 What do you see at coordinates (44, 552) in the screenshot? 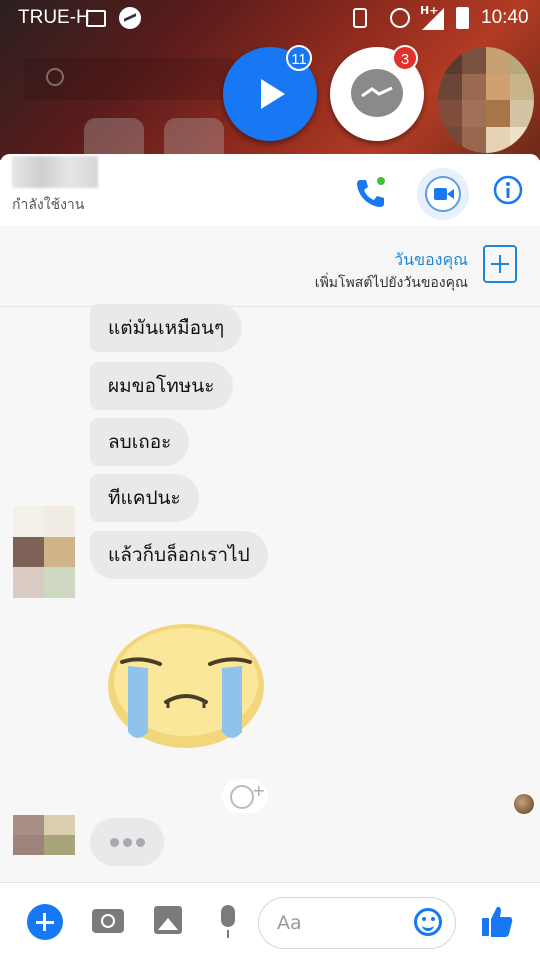
I see `sender-avatar` at bounding box center [44, 552].